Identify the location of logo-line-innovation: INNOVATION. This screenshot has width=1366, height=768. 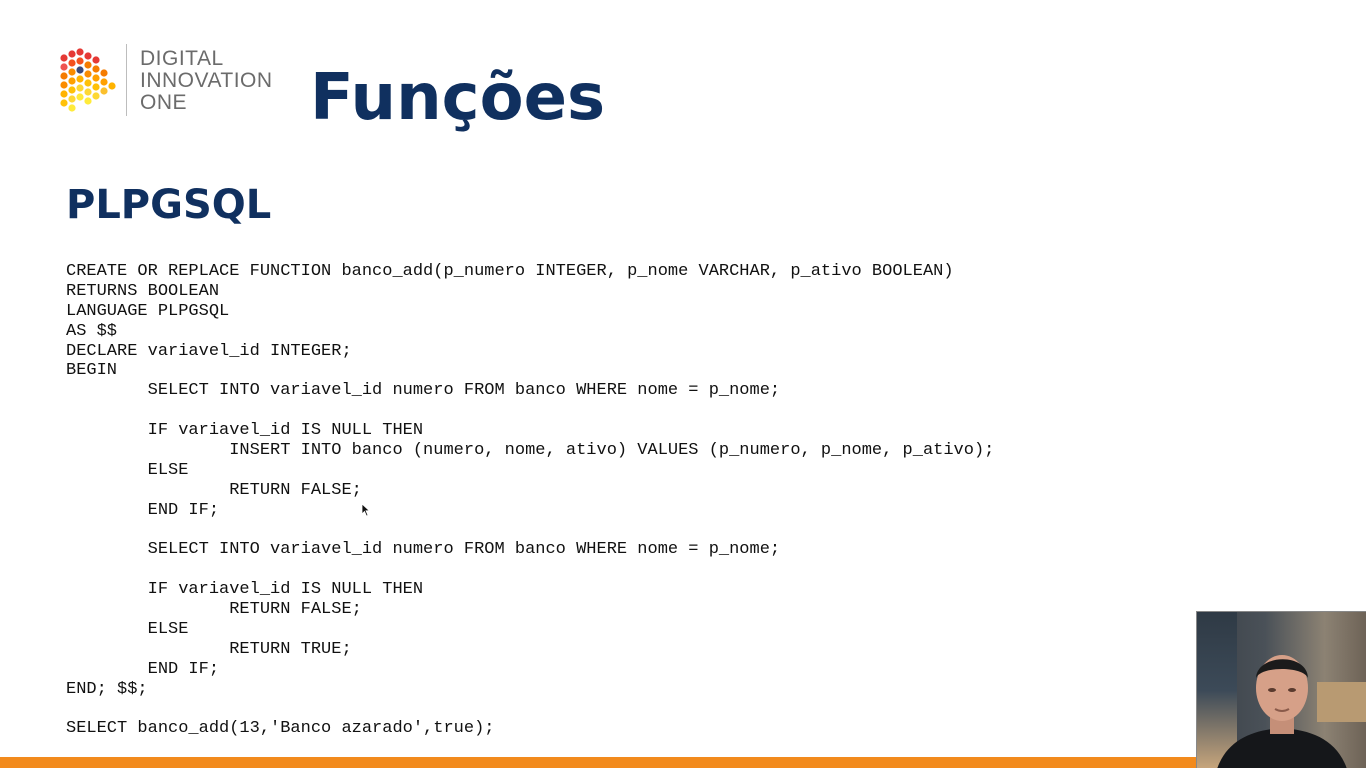
(206, 80).